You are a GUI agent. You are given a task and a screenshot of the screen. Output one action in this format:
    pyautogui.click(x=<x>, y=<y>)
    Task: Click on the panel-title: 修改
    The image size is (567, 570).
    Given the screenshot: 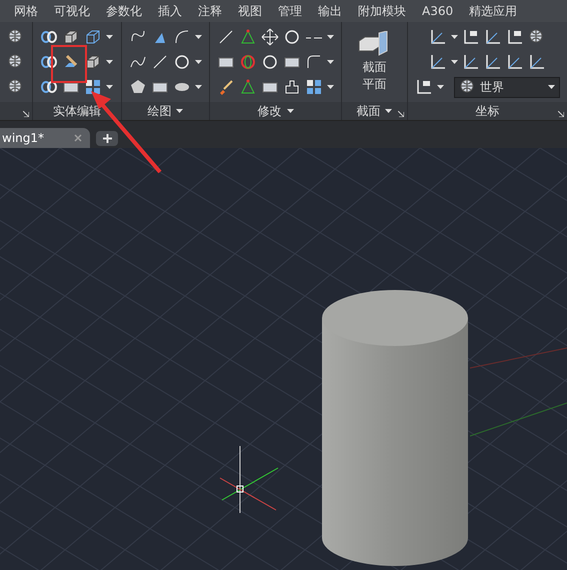 What is the action you would take?
    pyautogui.click(x=270, y=111)
    